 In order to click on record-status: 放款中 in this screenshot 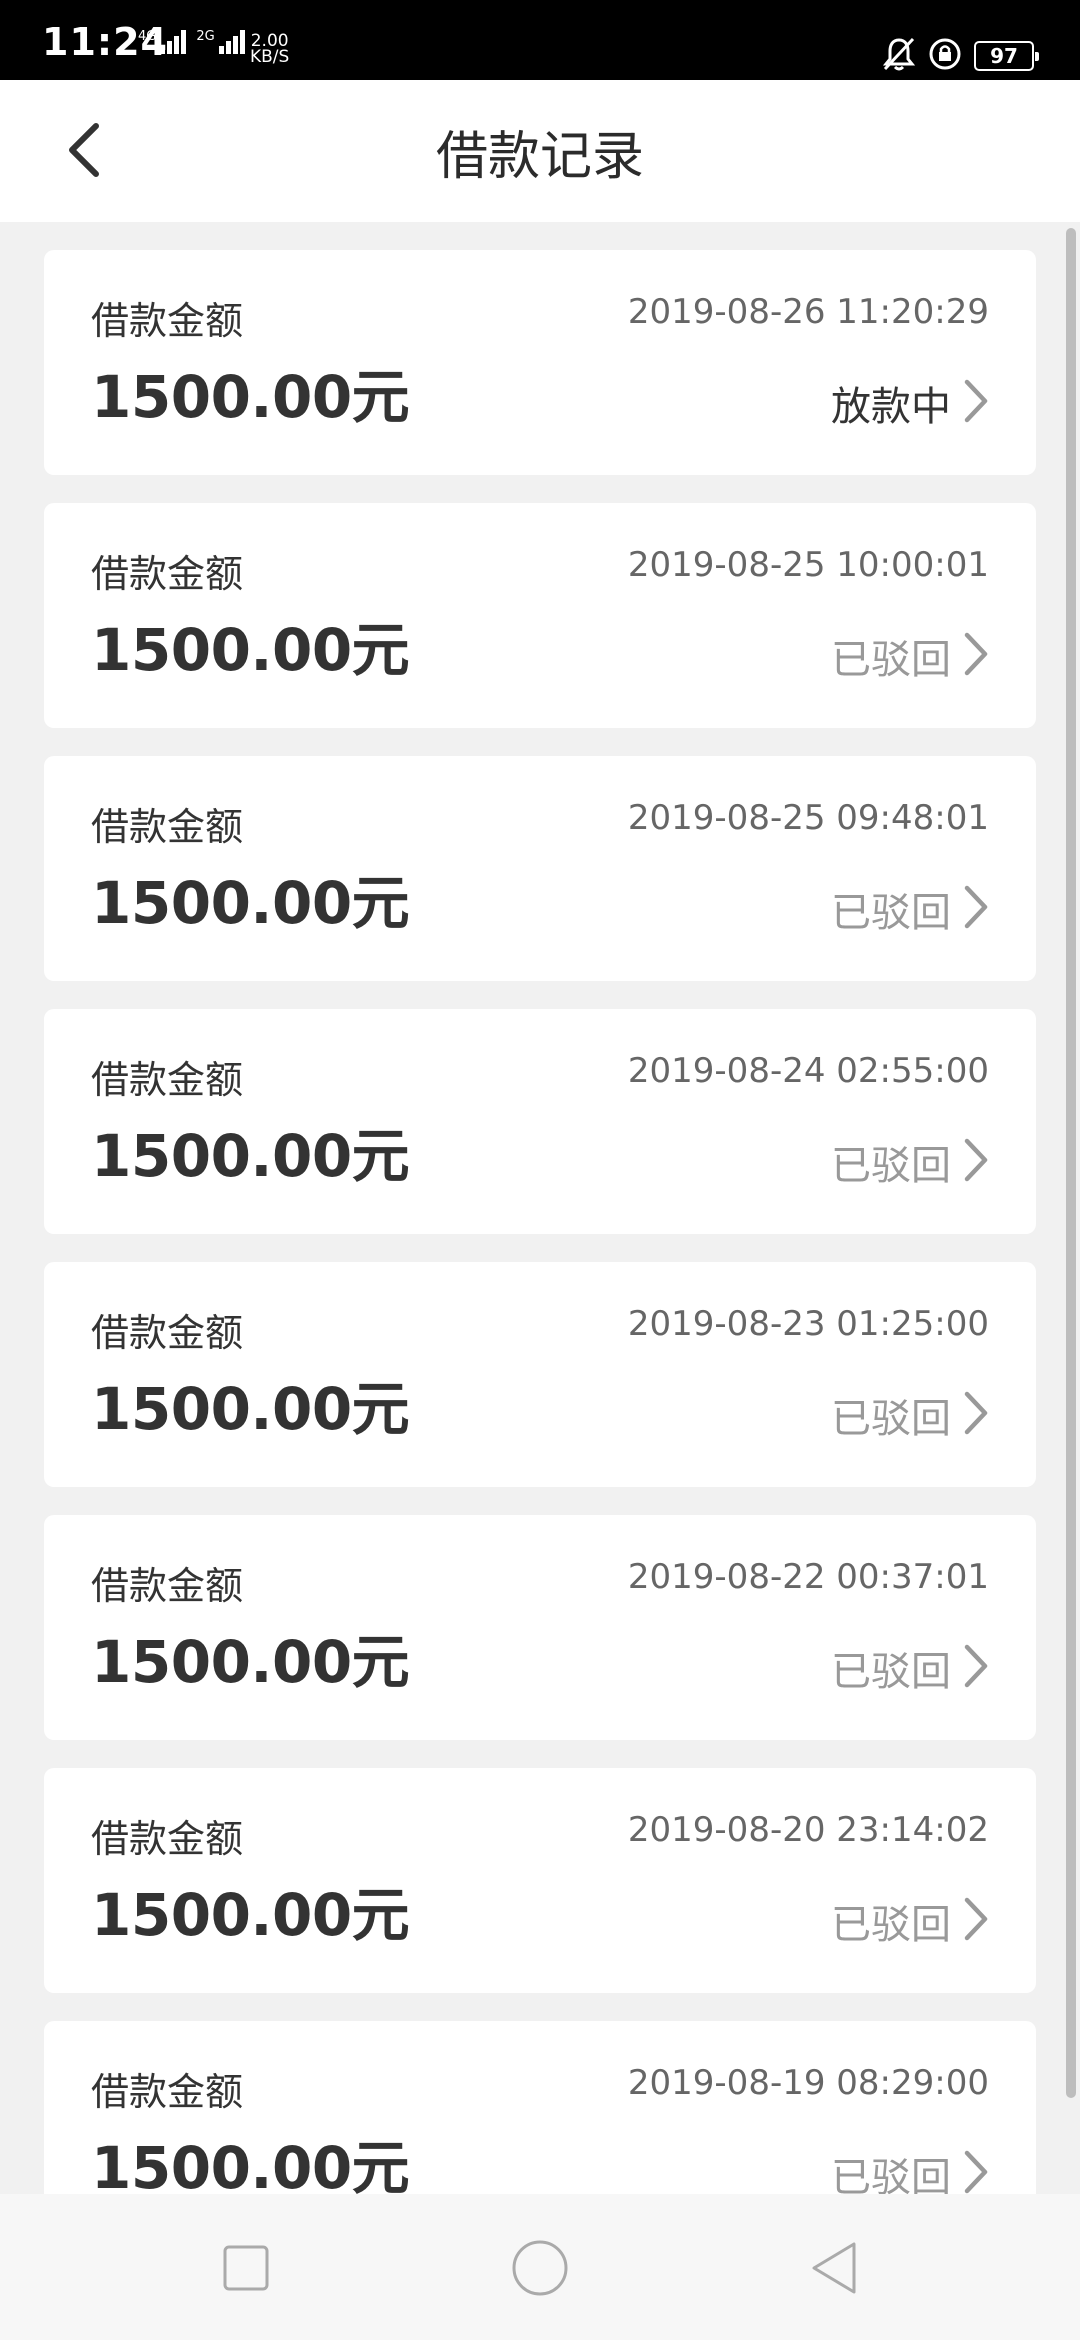, I will do `click(910, 403)`.